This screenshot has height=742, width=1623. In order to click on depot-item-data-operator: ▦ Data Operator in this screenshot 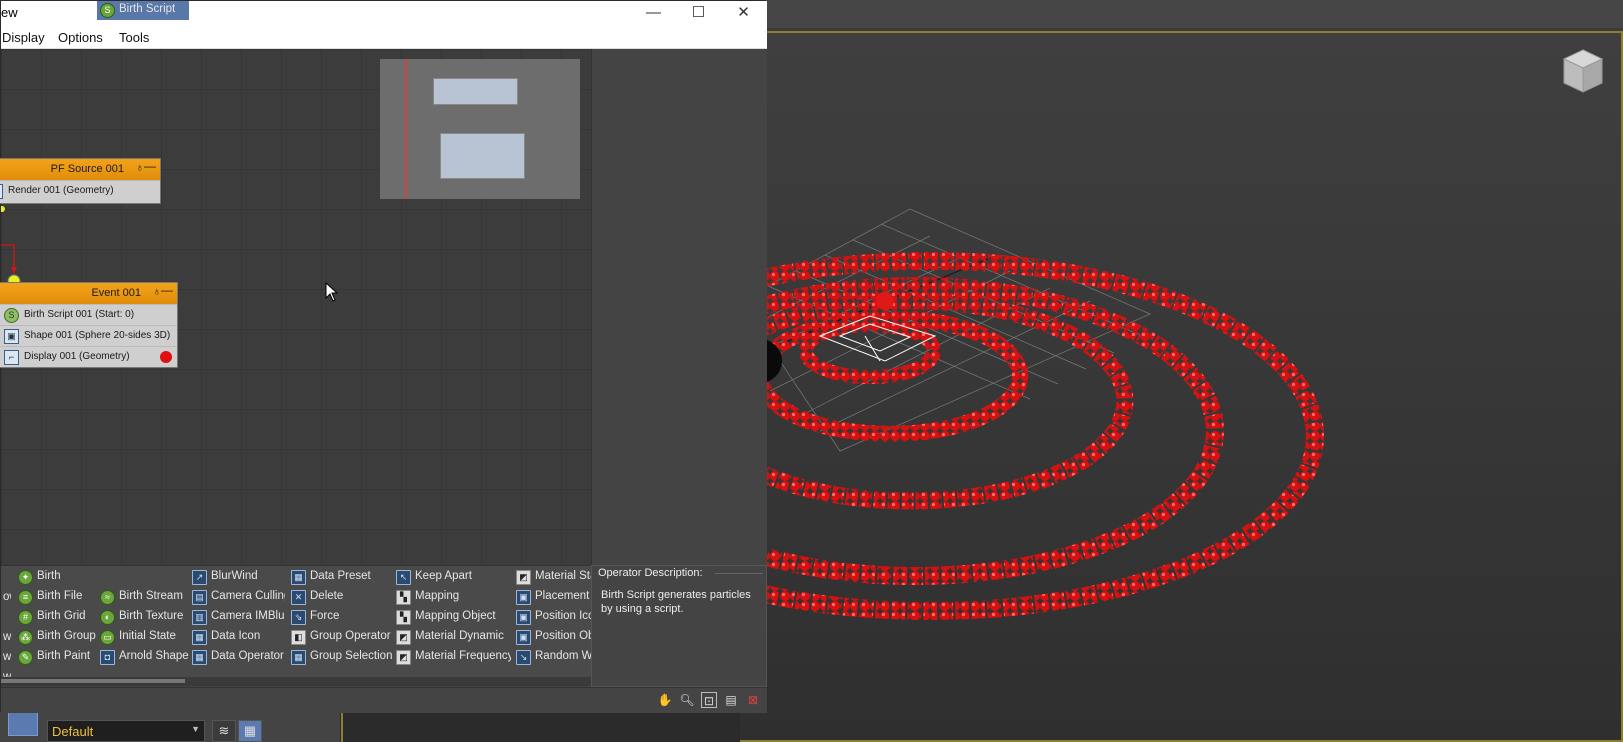, I will do `click(237, 657)`.